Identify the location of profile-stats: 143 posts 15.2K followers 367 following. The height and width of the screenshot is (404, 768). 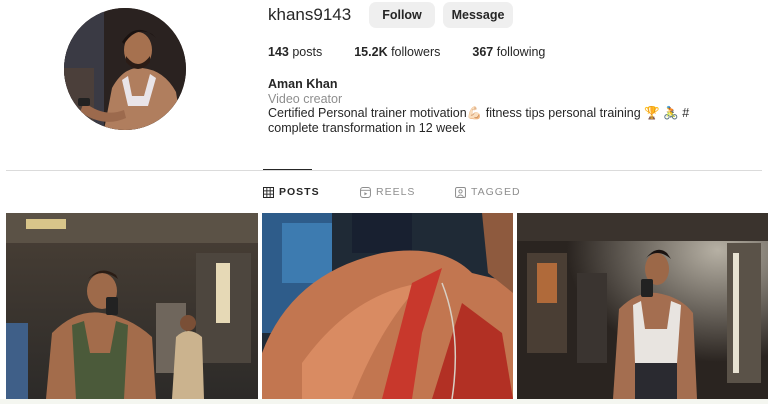
(422, 52).